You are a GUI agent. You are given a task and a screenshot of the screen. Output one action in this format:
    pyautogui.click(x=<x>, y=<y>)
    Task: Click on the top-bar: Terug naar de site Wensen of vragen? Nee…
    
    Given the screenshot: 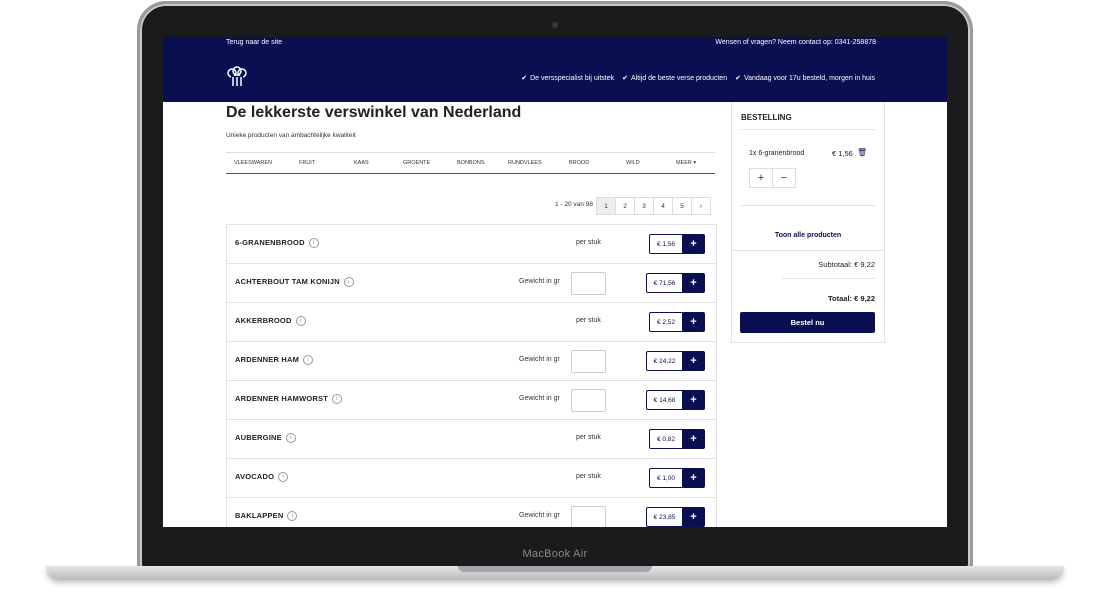 What is the action you would take?
    pyautogui.click(x=555, y=46)
    